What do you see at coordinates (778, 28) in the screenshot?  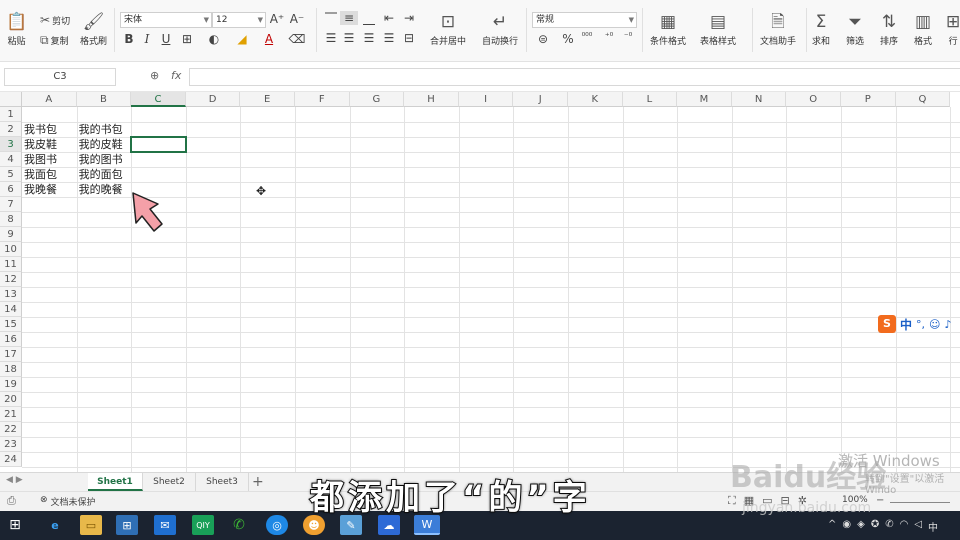 I see `doc-helper-button: 🗎 文档助手` at bounding box center [778, 28].